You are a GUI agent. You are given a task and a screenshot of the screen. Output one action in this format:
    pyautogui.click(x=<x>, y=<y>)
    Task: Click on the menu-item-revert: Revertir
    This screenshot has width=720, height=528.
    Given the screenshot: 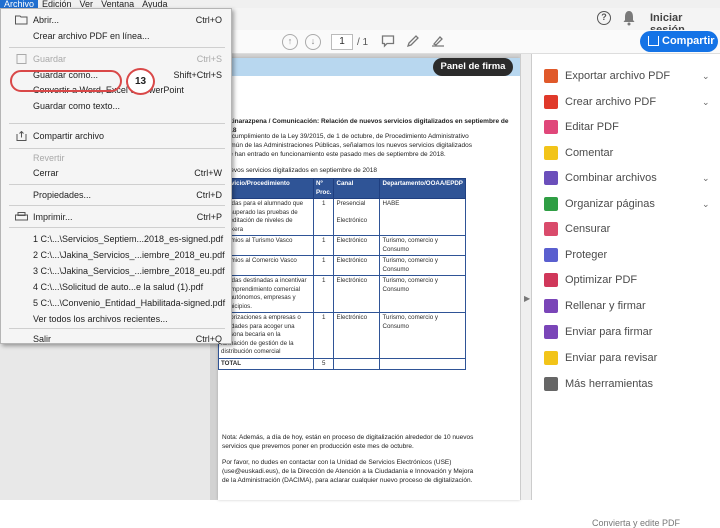 What is the action you would take?
    pyautogui.click(x=116, y=158)
    